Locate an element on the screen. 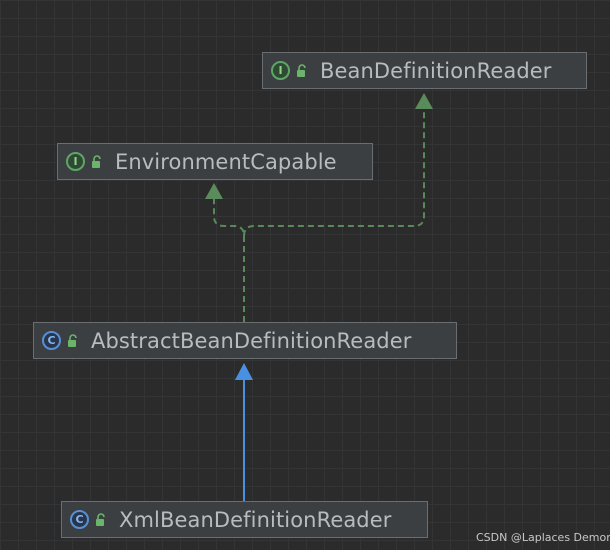  implements-edge-trunk is located at coordinates (229, 260).